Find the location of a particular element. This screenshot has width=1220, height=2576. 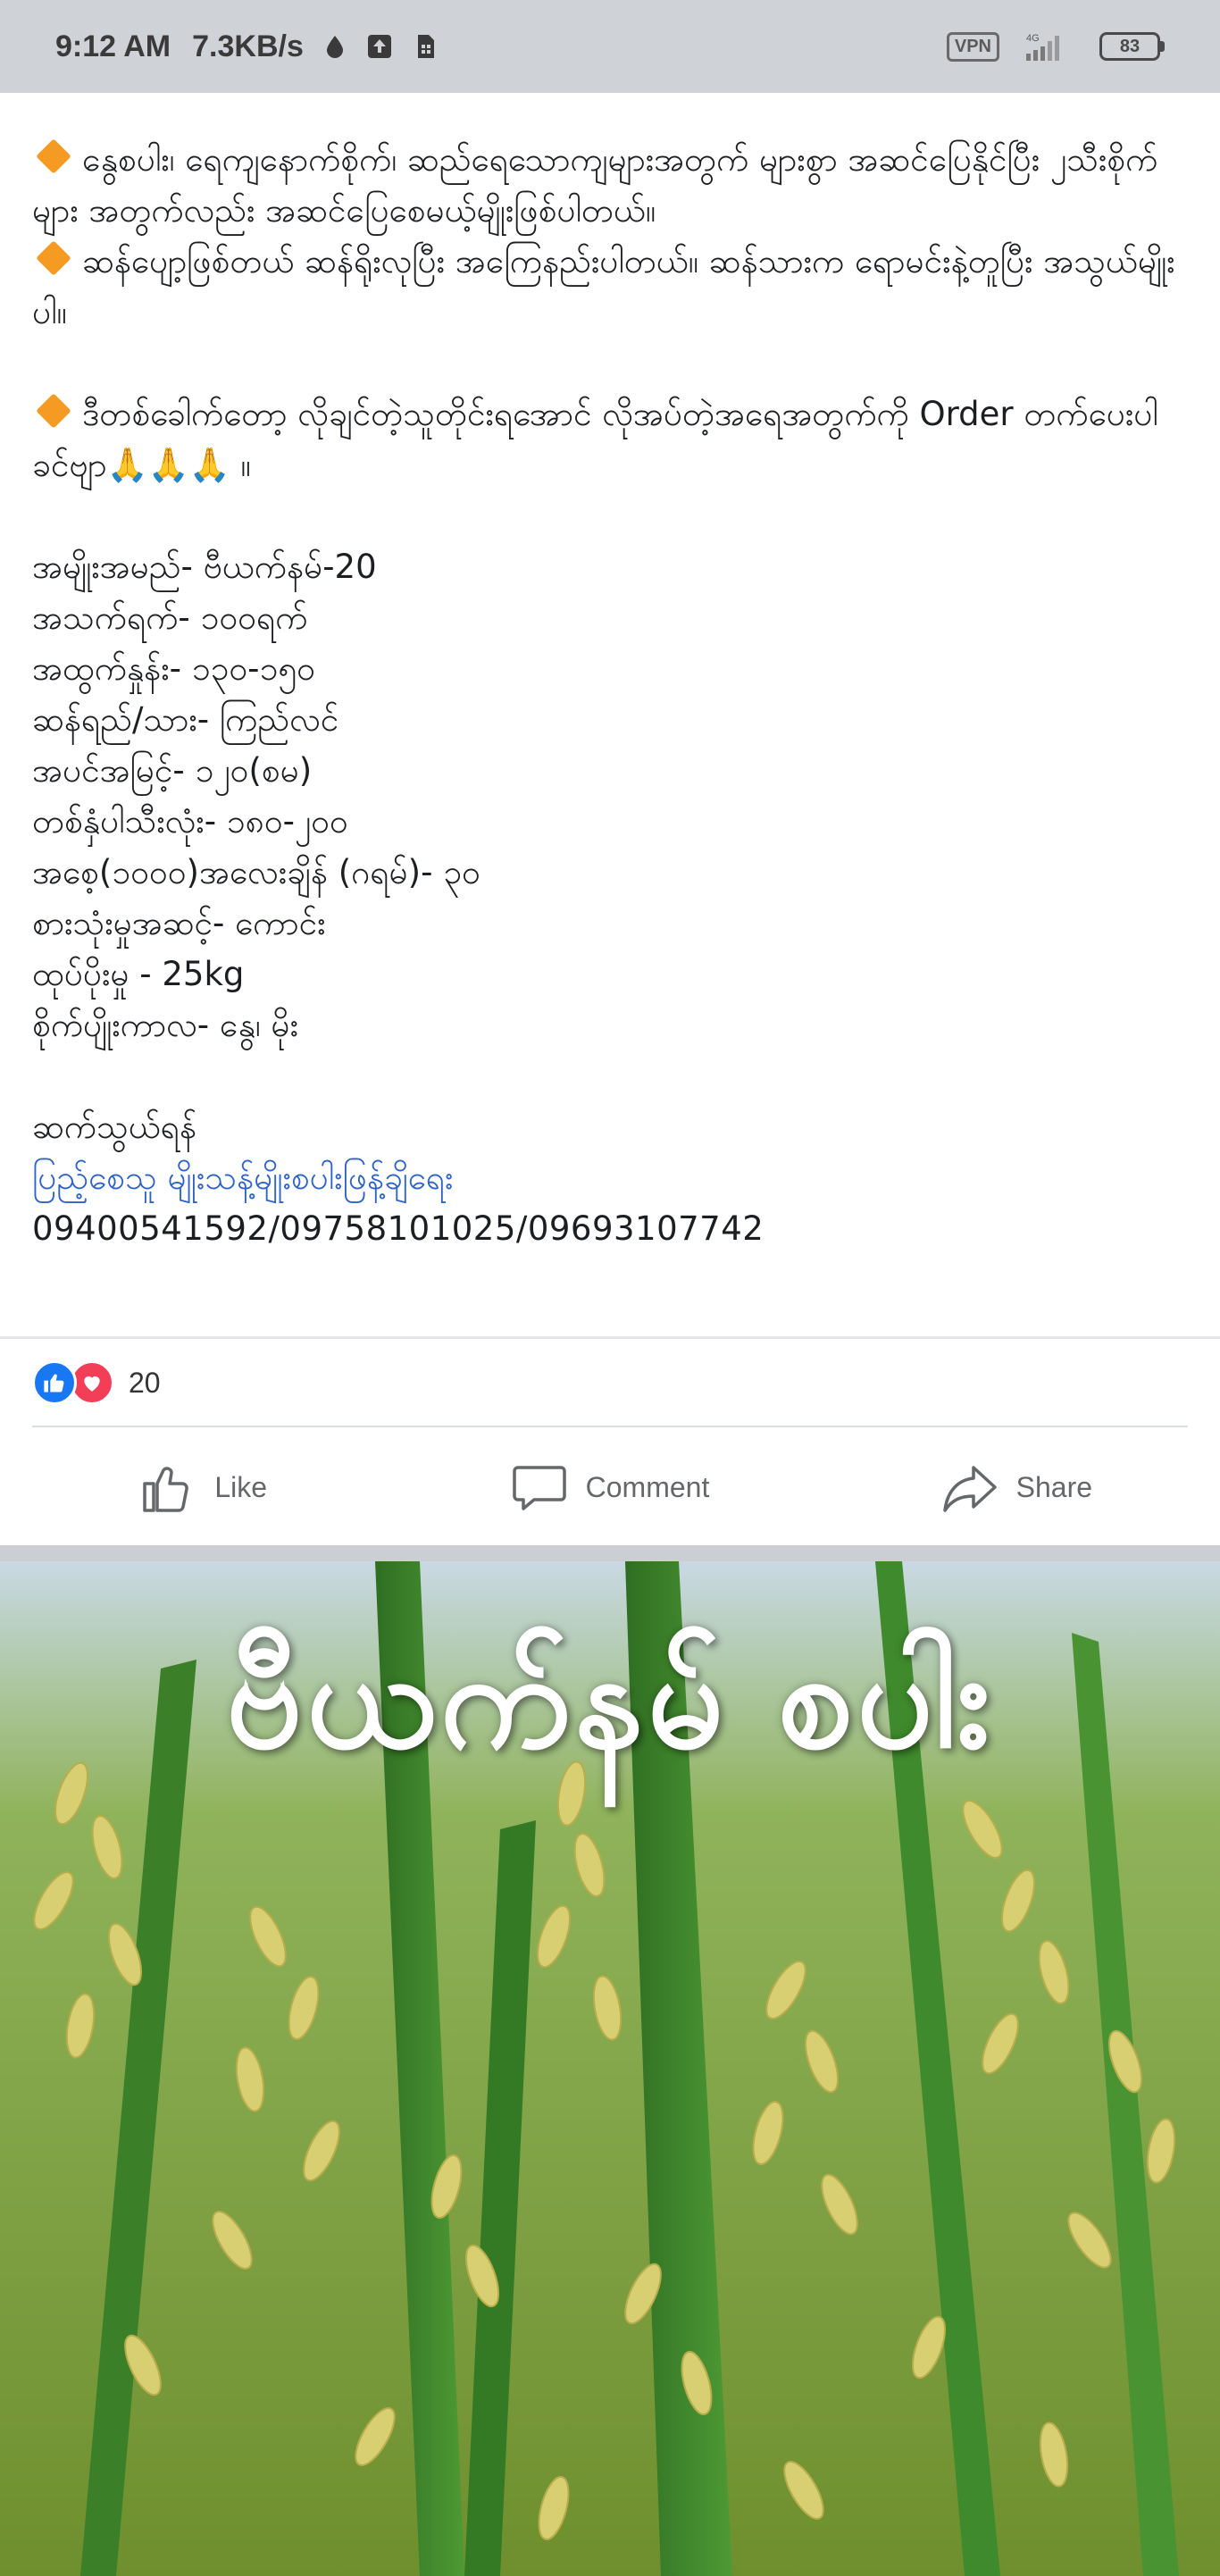

thumbs-up-icon is located at coordinates (166, 1490).